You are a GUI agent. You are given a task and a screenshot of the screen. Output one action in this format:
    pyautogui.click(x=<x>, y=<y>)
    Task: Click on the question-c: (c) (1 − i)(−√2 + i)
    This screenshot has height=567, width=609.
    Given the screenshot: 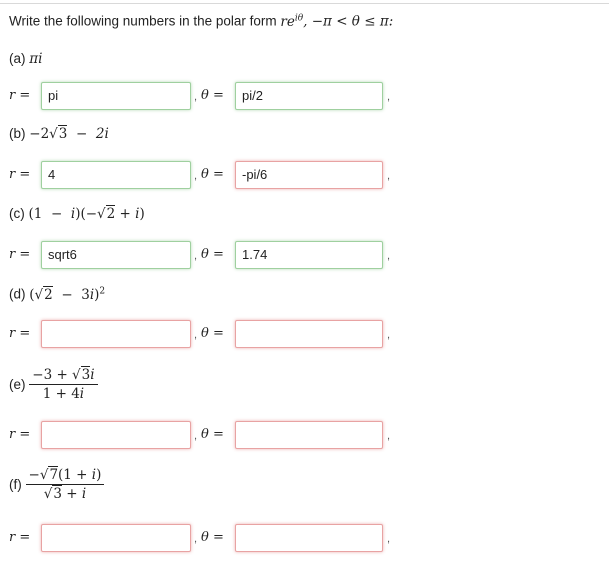 What is the action you would take?
    pyautogui.click(x=77, y=213)
    